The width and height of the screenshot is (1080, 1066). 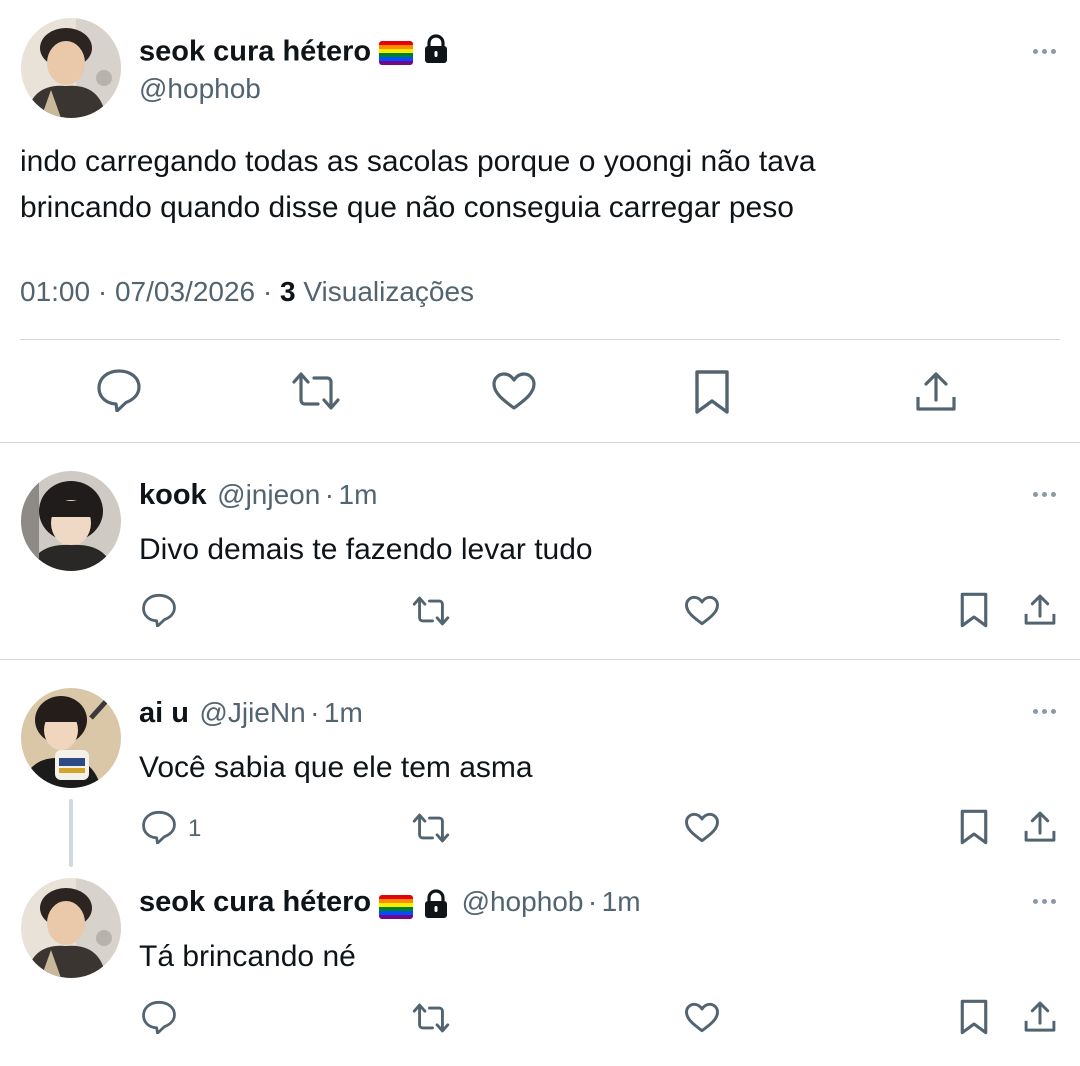 I want to click on reply-header: seok cura hétero @hophob · 1m, so click(x=390, y=905).